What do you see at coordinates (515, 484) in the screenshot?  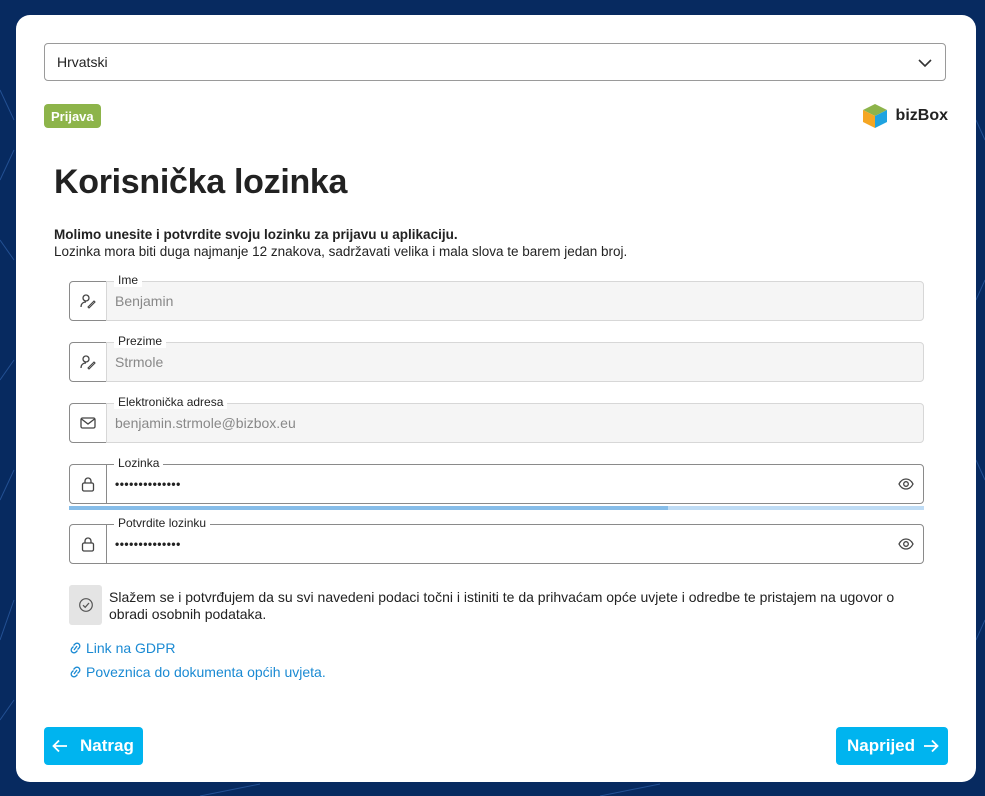 I see `password-input: ••••••••••••••` at bounding box center [515, 484].